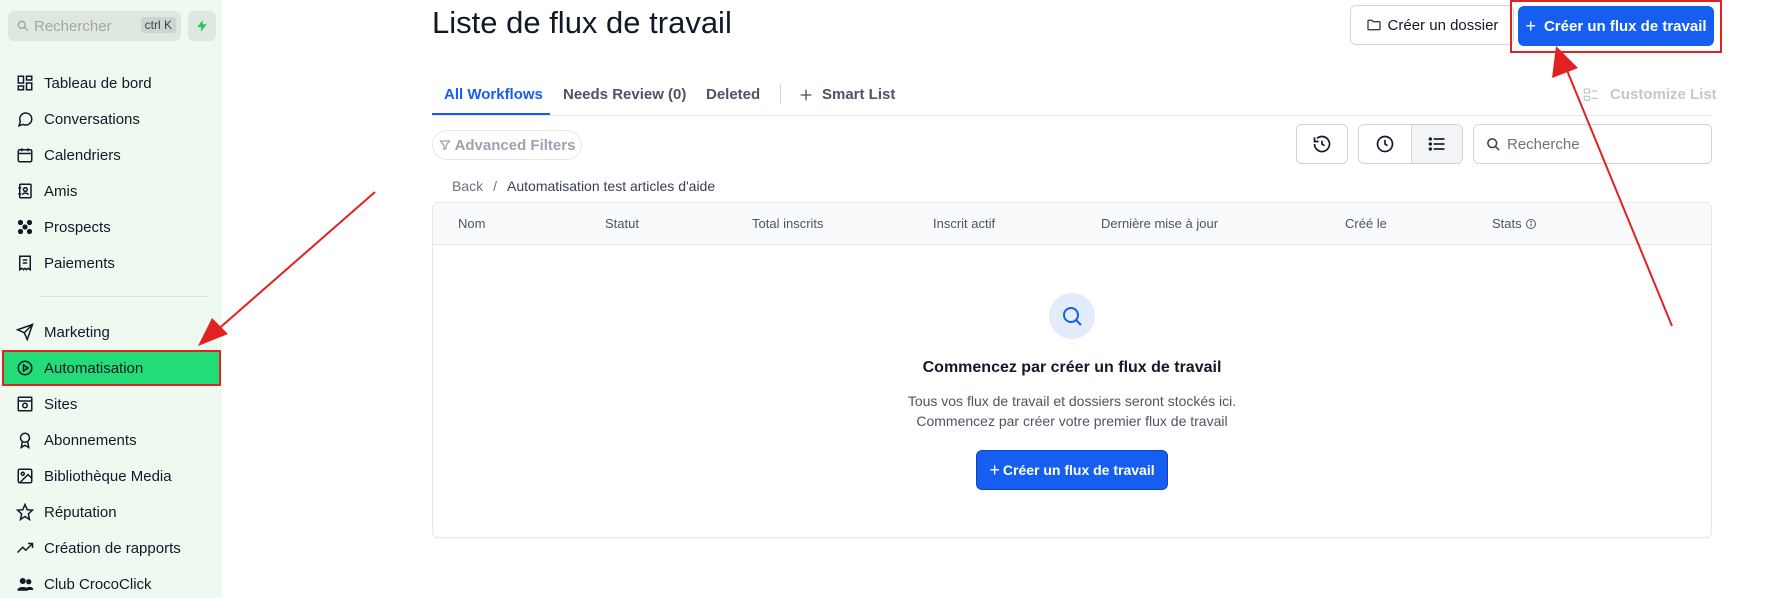  I want to click on tab-needs-review: Needs Review (0), so click(624, 94).